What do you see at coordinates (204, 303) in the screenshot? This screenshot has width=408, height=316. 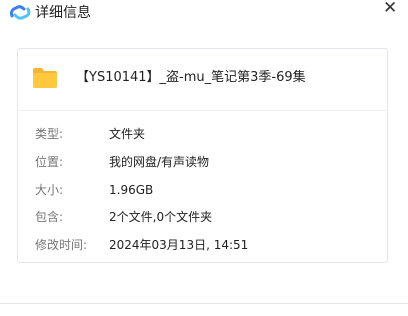 I see `divider` at bounding box center [204, 303].